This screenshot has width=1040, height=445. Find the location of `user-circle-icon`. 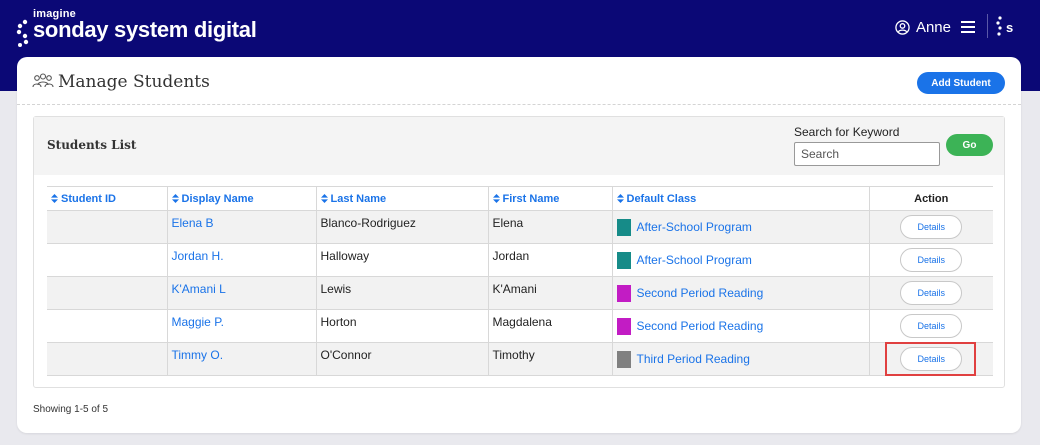

user-circle-icon is located at coordinates (902, 27).